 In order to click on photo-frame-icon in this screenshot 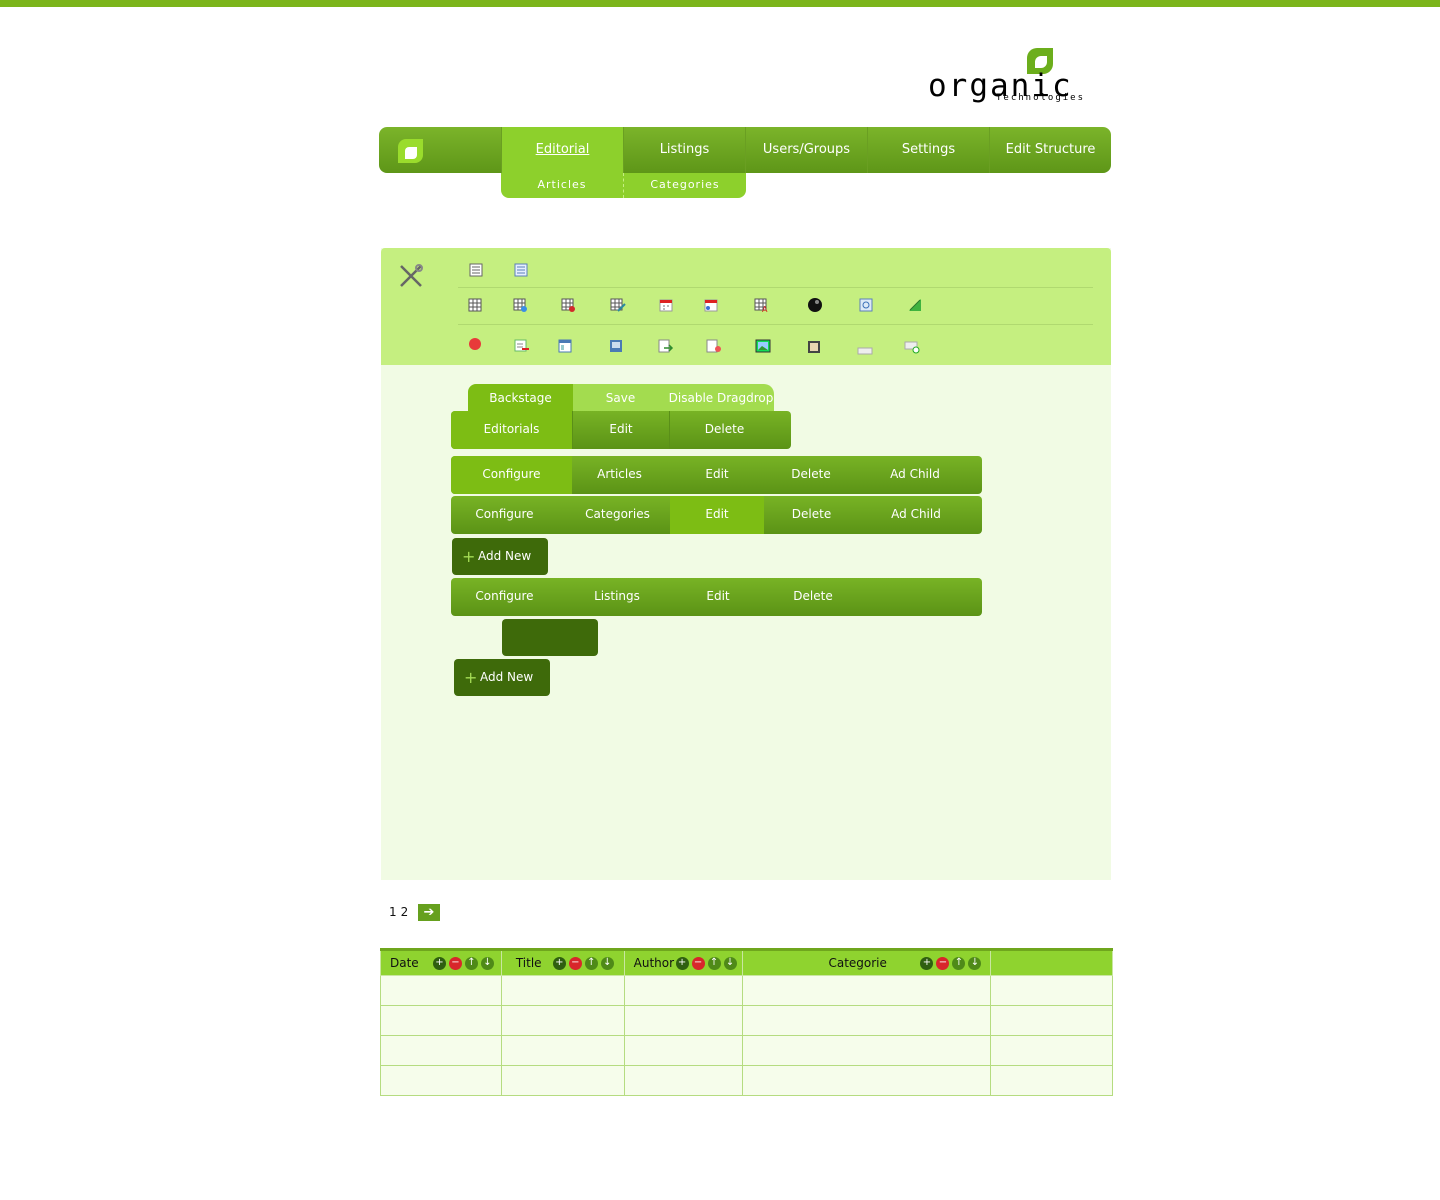, I will do `click(814, 346)`.